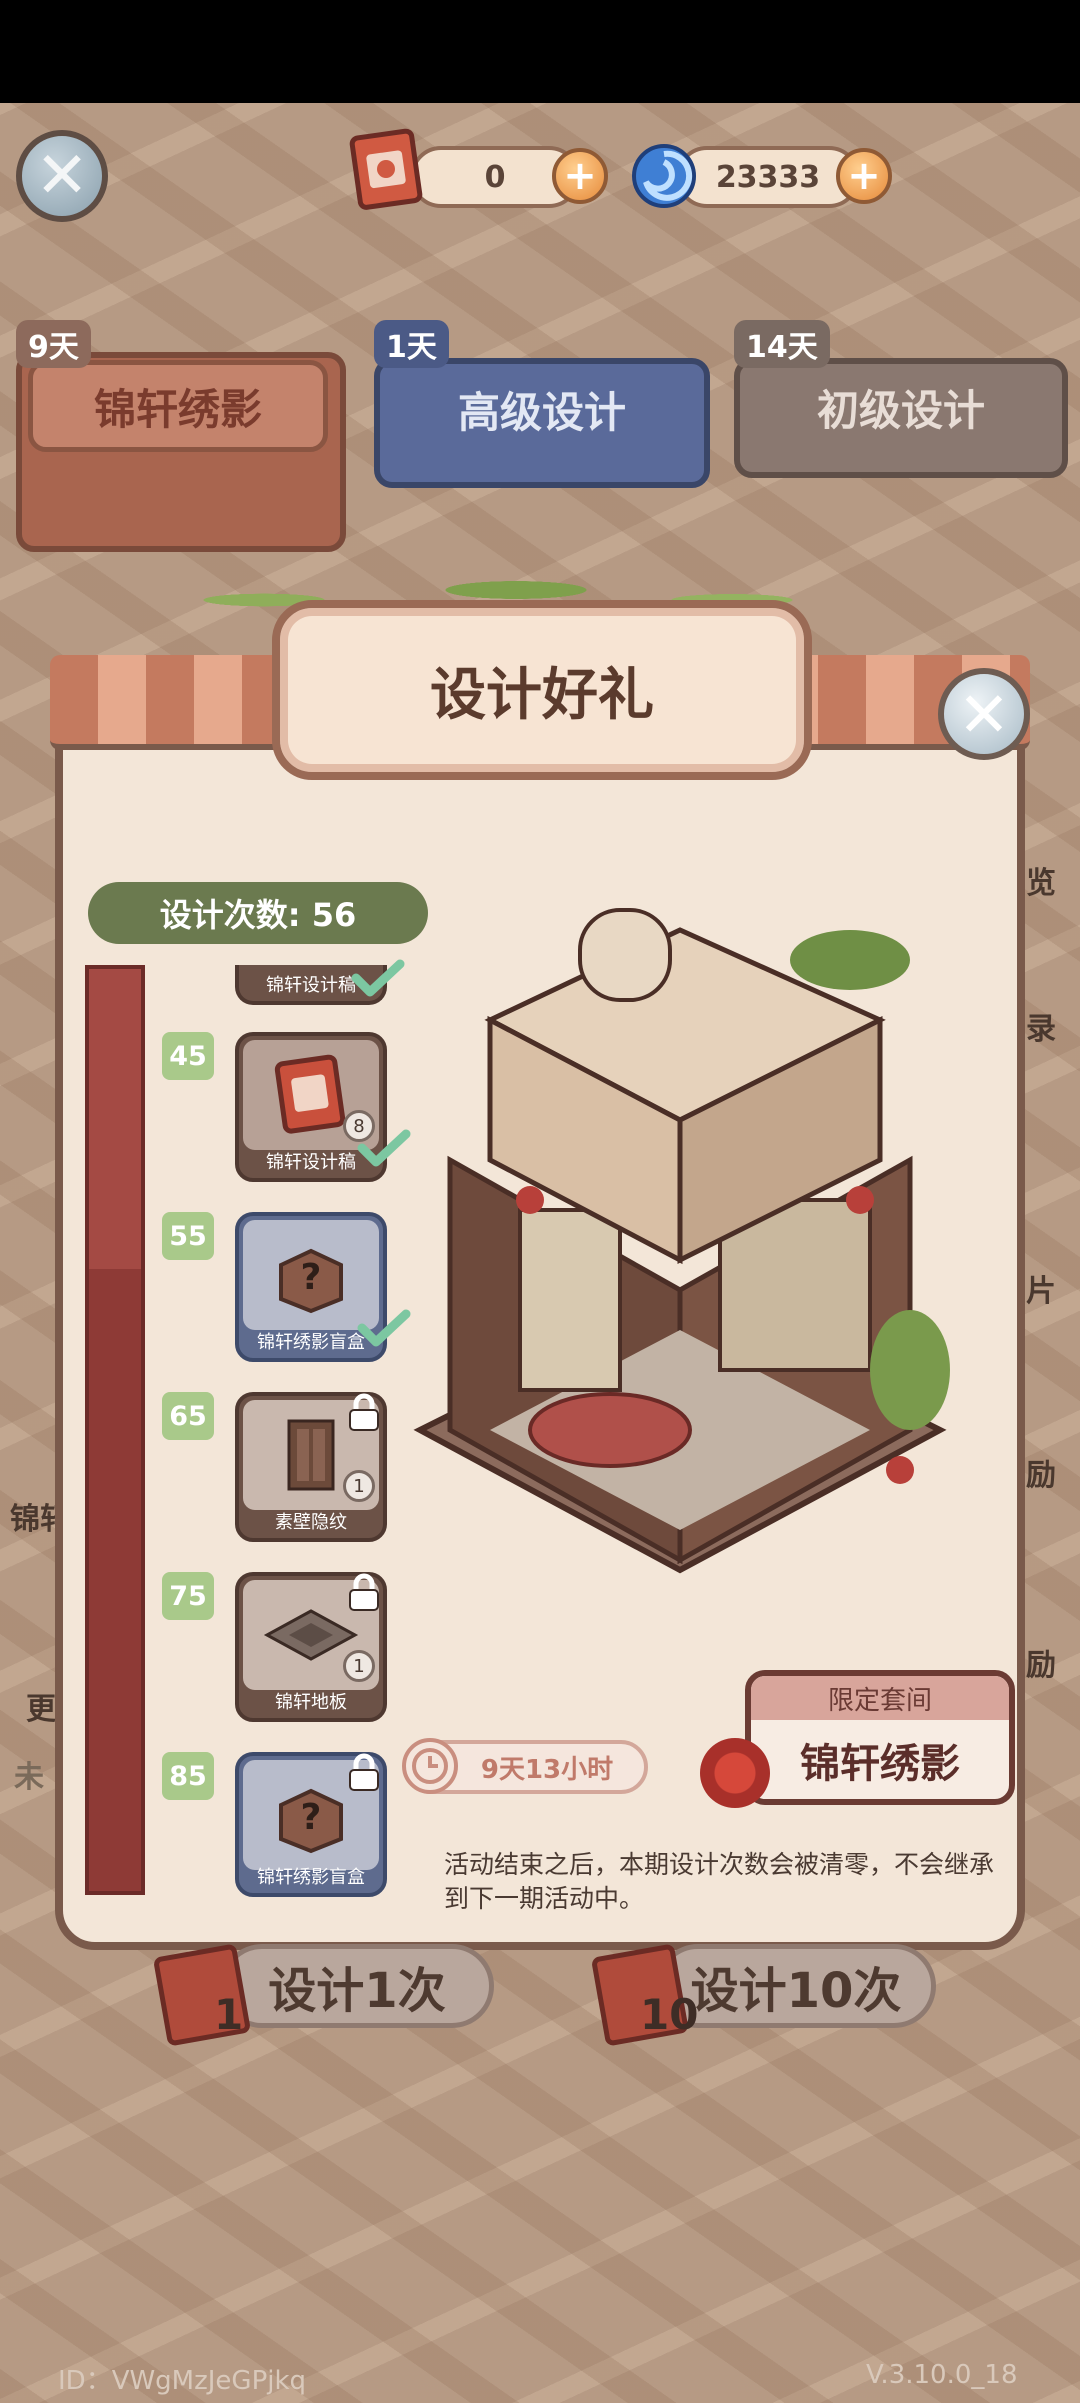  Describe the element at coordinates (311, 1522) in the screenshot. I see `reward-name: 素壁隐纹` at that location.